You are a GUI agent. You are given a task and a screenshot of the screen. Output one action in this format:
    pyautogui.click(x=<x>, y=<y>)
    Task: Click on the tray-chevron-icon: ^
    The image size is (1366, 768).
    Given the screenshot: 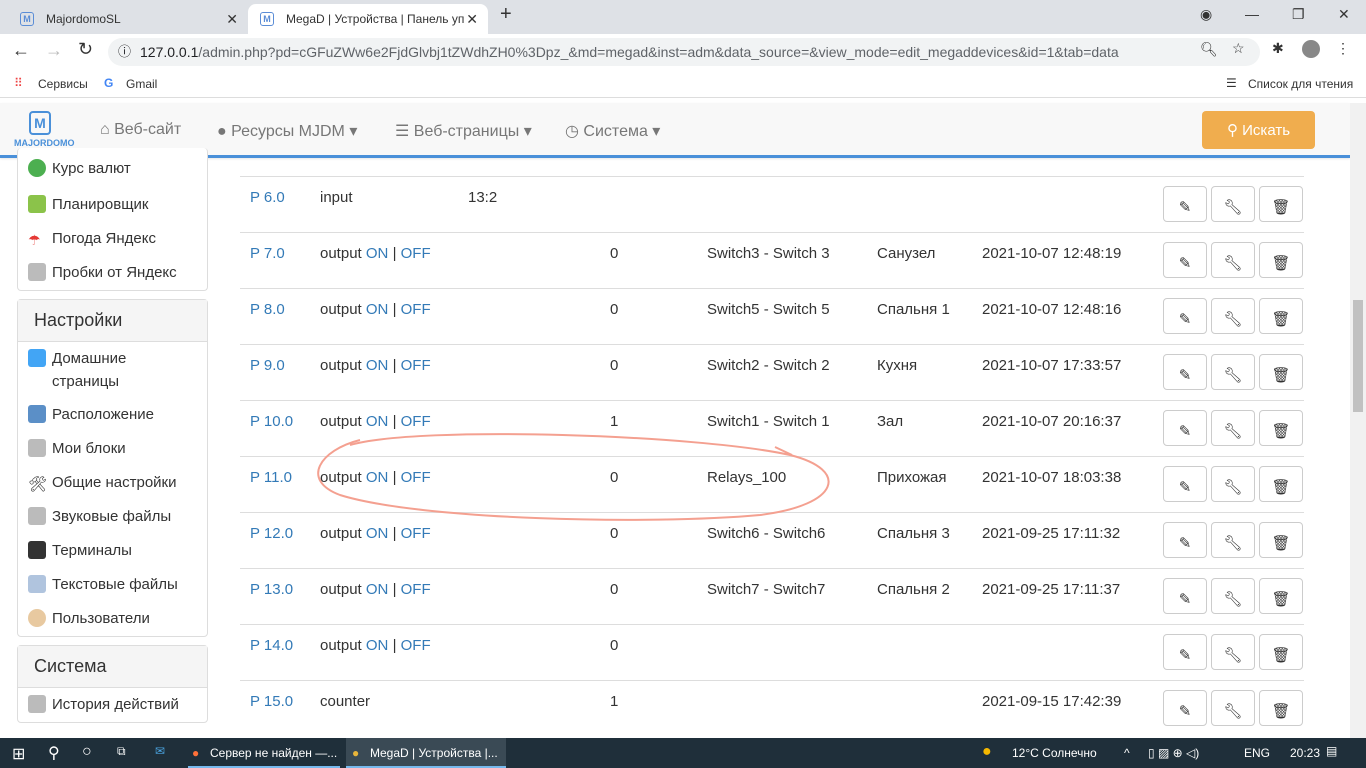 What is the action you would take?
    pyautogui.click(x=1127, y=753)
    